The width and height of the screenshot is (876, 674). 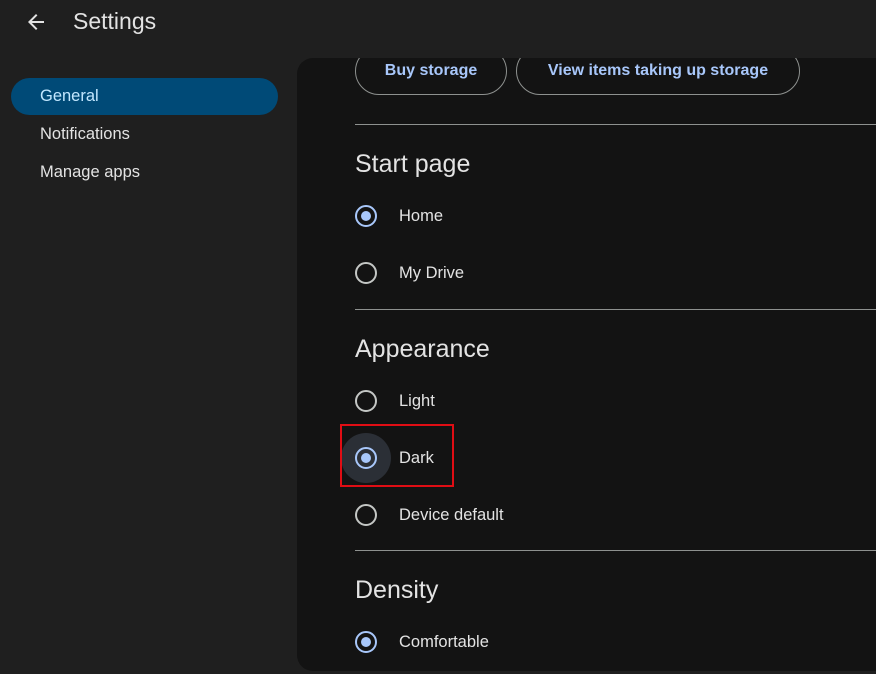 I want to click on storage-actions: Buy storage View items taking up storage, so click(x=577, y=76).